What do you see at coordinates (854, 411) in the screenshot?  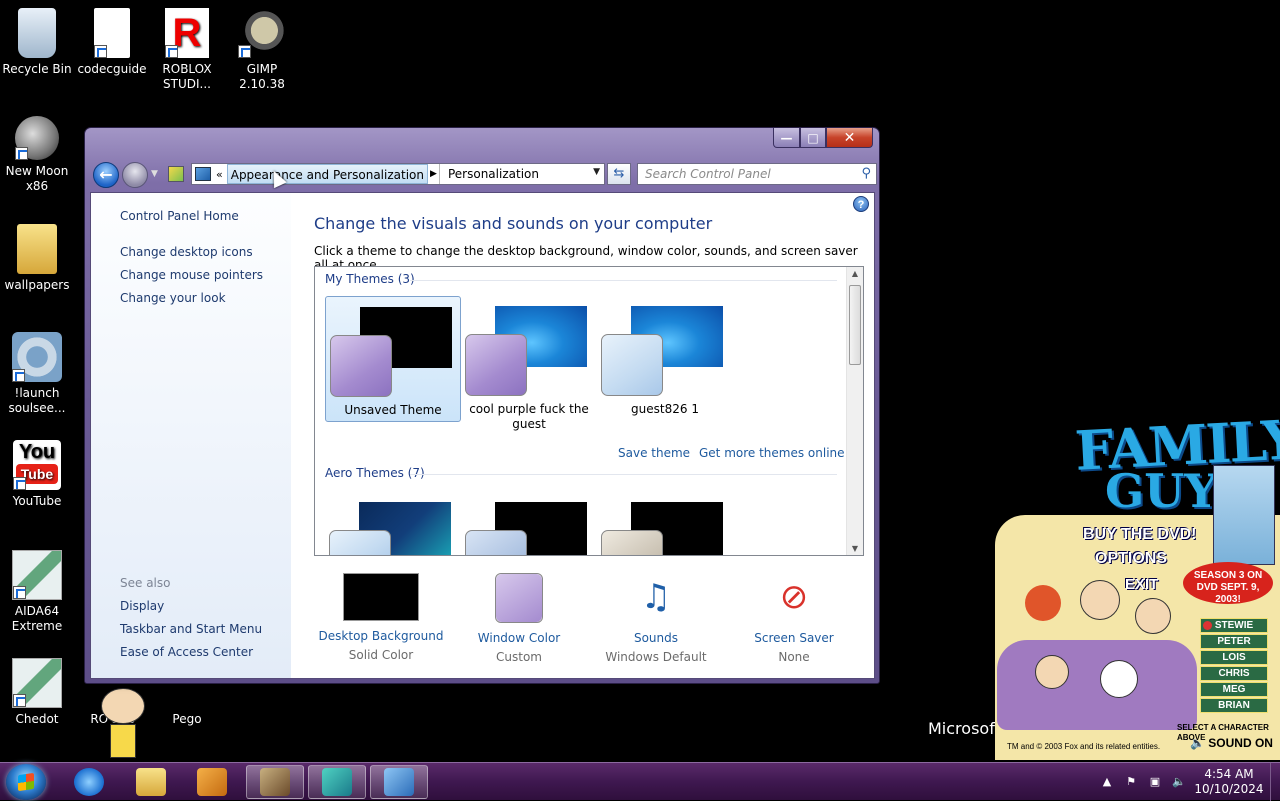 I see `theme-list-scrollbar: ▲ ▼` at bounding box center [854, 411].